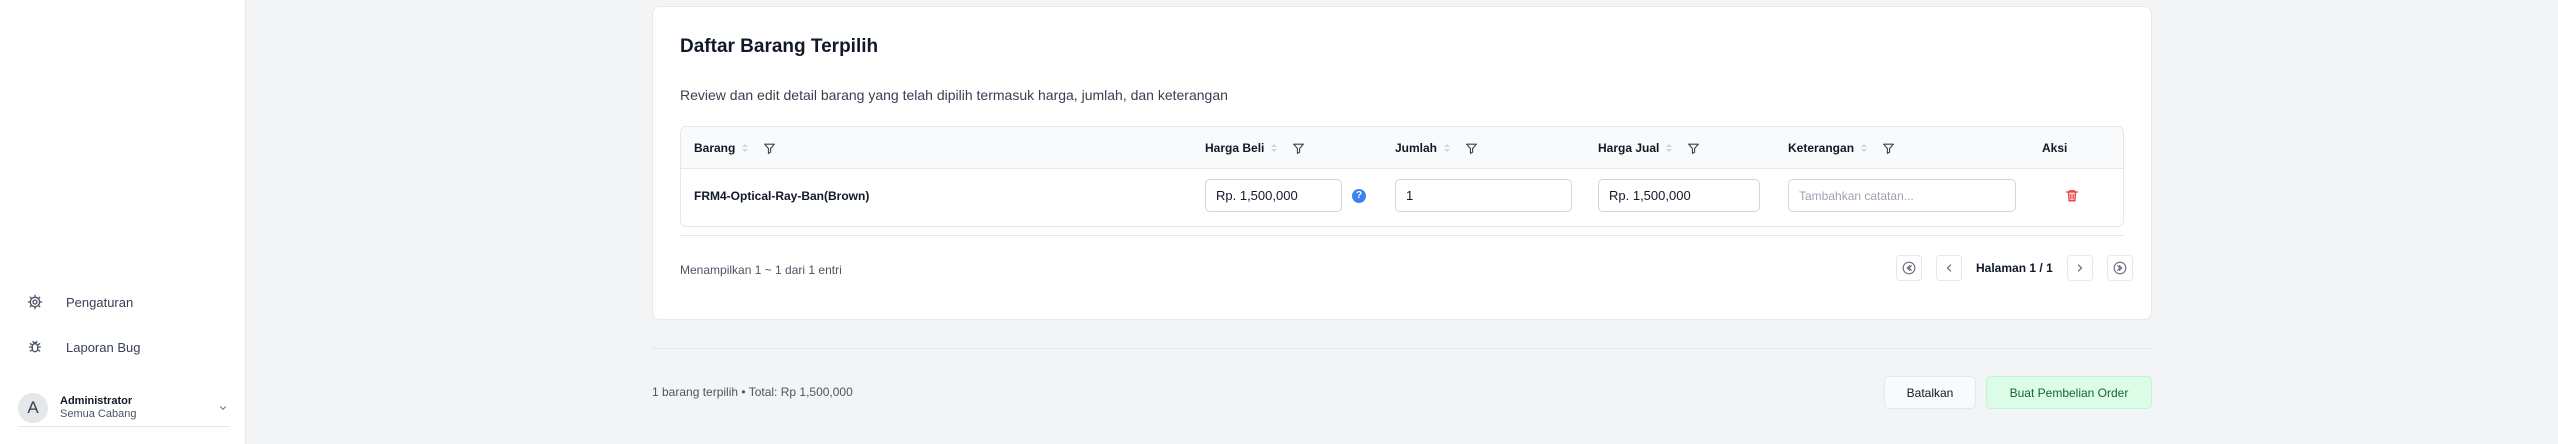  What do you see at coordinates (1930, 392) in the screenshot?
I see `cancel-button: Batalkan` at bounding box center [1930, 392].